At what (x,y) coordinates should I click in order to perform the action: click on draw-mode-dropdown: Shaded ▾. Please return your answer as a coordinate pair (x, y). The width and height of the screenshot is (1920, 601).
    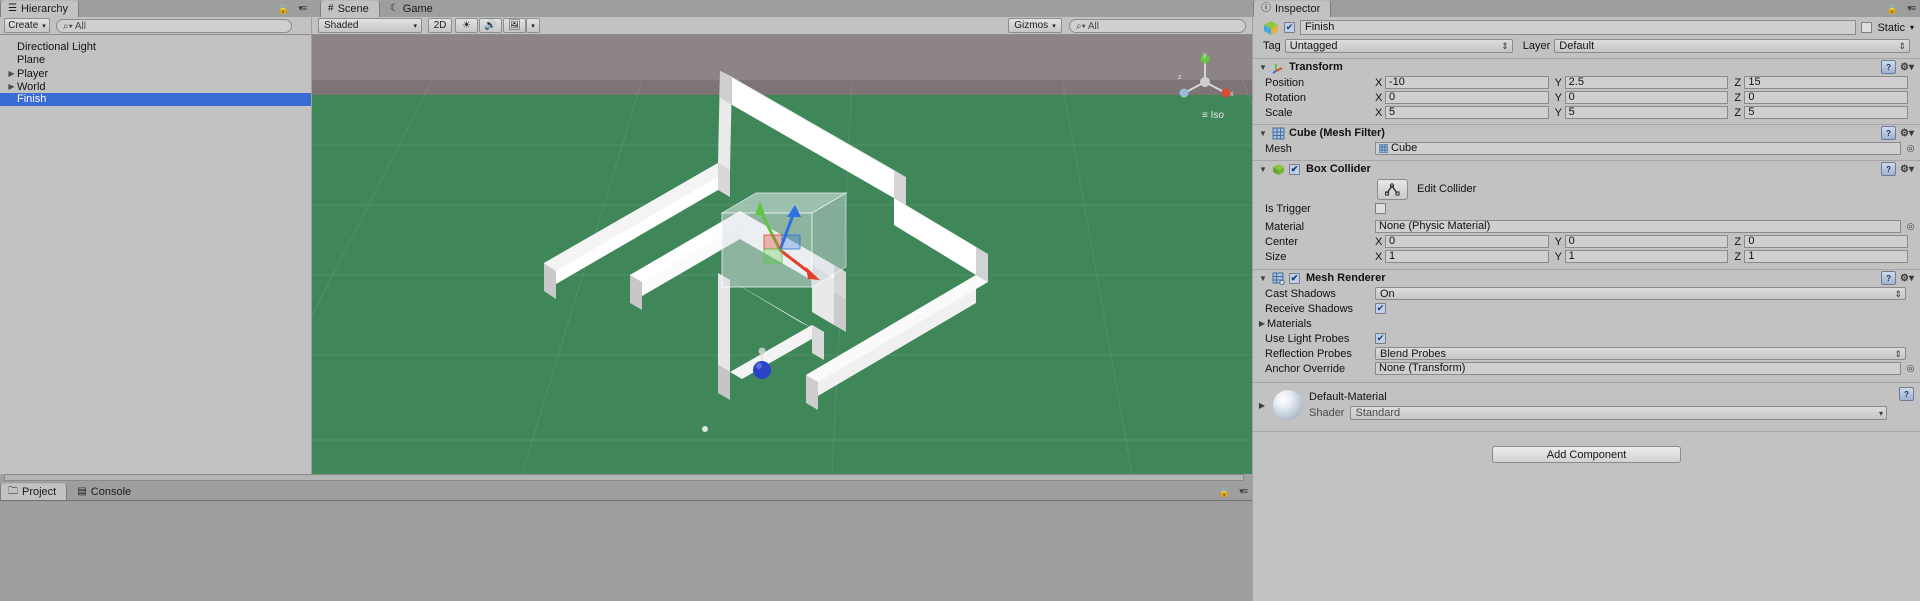
    Looking at the image, I should click on (370, 25).